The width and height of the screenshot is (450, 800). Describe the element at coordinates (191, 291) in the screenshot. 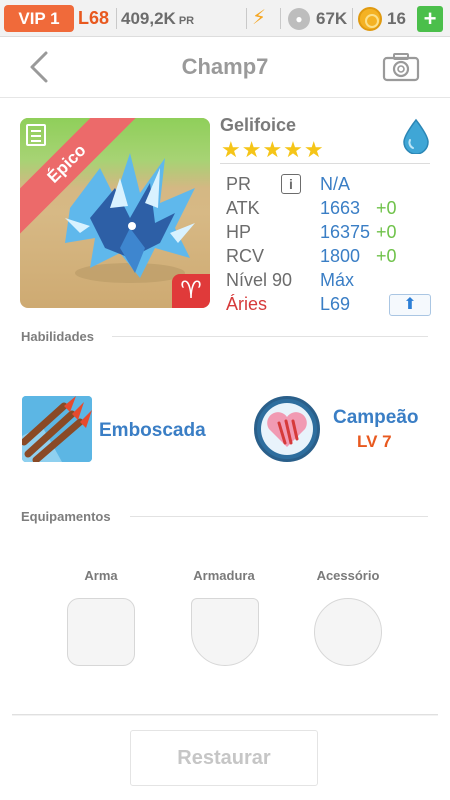

I see `aries-icon: ♈` at that location.